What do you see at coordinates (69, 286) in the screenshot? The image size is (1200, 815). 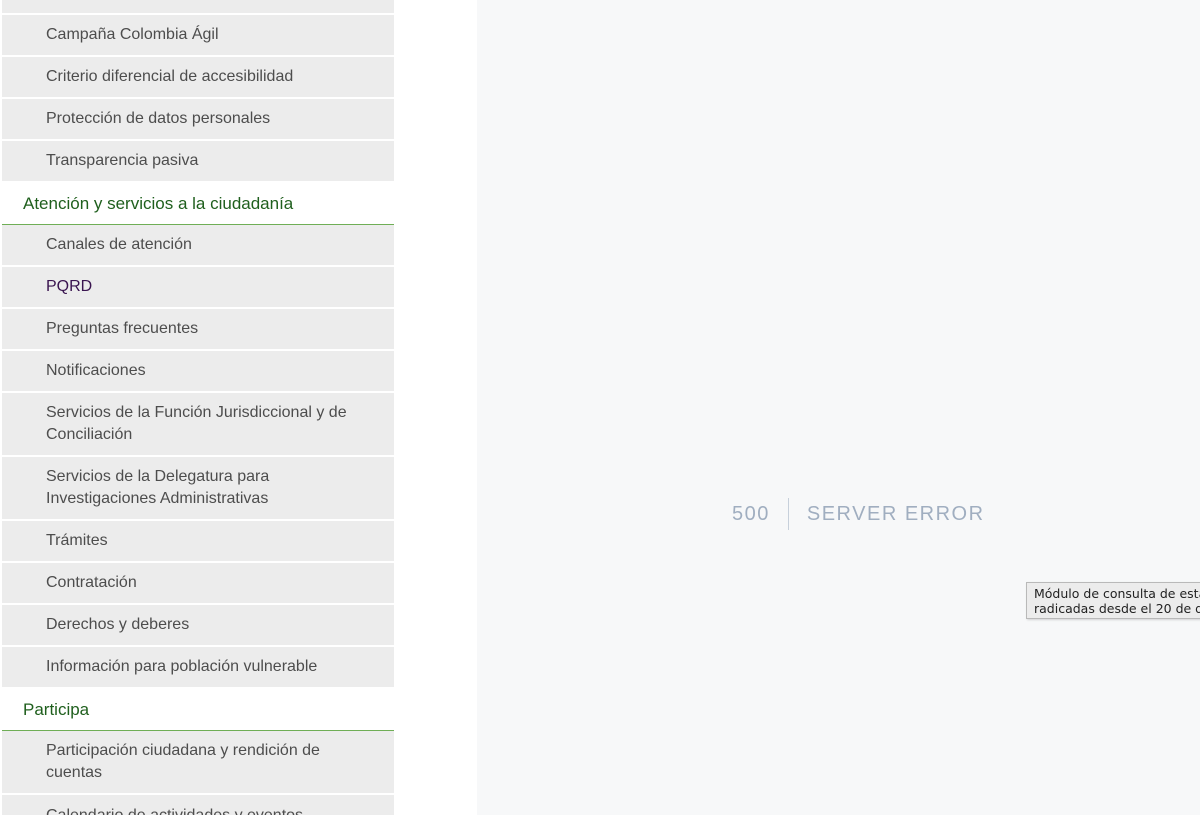 I see `sidebar-item-label: PQRD` at bounding box center [69, 286].